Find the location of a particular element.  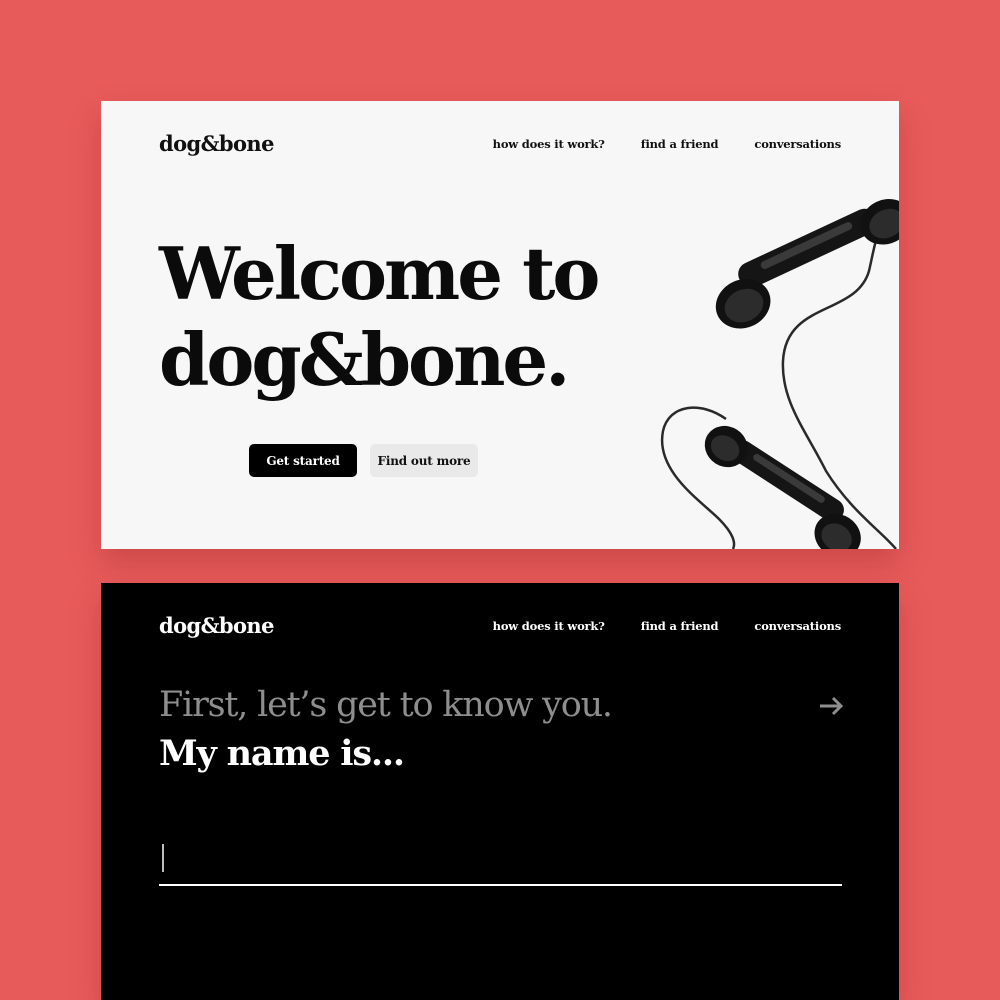

nav-how-it-works: how does it work? is located at coordinates (549, 626).